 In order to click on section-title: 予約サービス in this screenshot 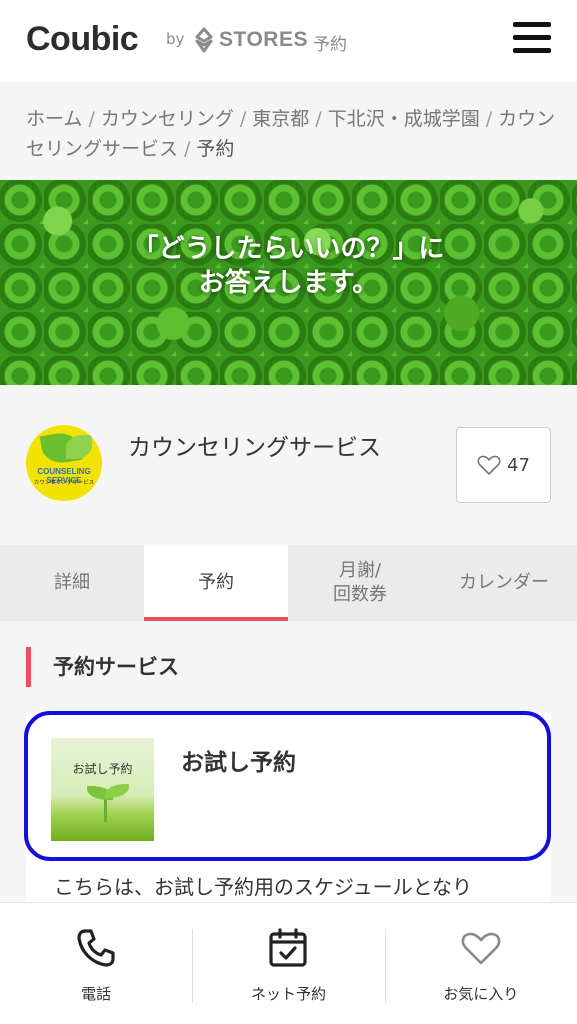, I will do `click(102, 667)`.